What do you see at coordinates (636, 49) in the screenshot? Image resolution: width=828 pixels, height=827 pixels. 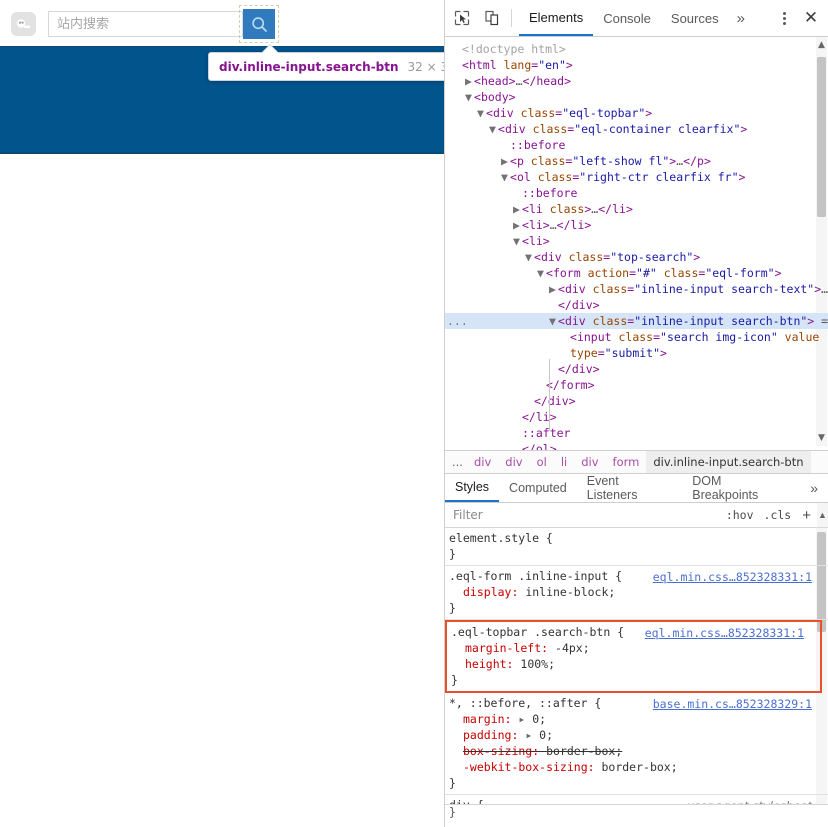 I see `dom-node: <!doctype html>` at bounding box center [636, 49].